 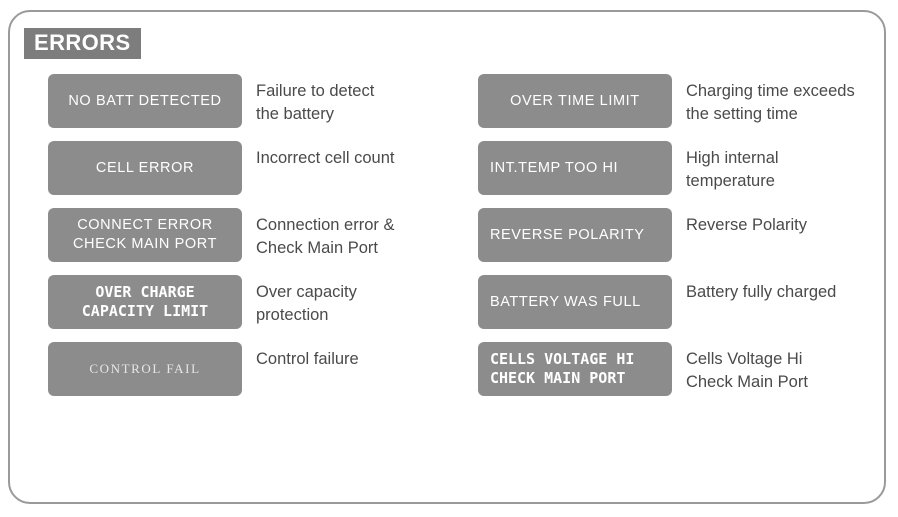 I want to click on error-description: Failure to detect the battery, so click(x=365, y=100).